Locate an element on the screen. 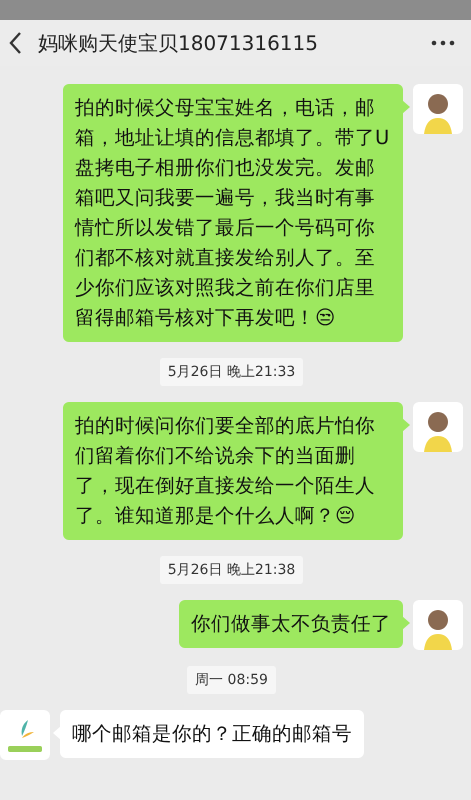 The image size is (471, 800). timestamp: 周一 08:59 is located at coordinates (231, 680).